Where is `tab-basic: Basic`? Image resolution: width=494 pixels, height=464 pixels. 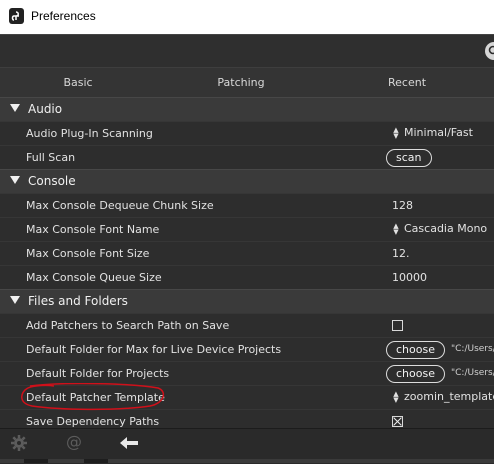 tab-basic: Basic is located at coordinates (77, 82).